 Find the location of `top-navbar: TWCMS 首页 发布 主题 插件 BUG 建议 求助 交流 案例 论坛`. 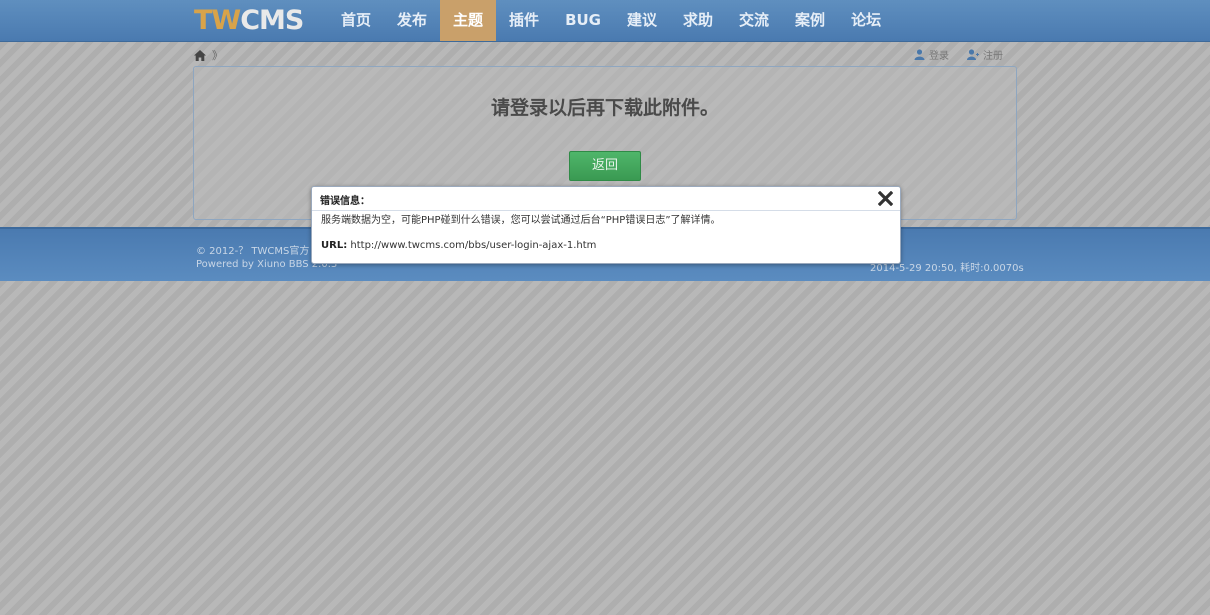

top-navbar: TWCMS 首页 发布 主题 插件 BUG 建议 求助 交流 案例 论坛 is located at coordinates (605, 21).